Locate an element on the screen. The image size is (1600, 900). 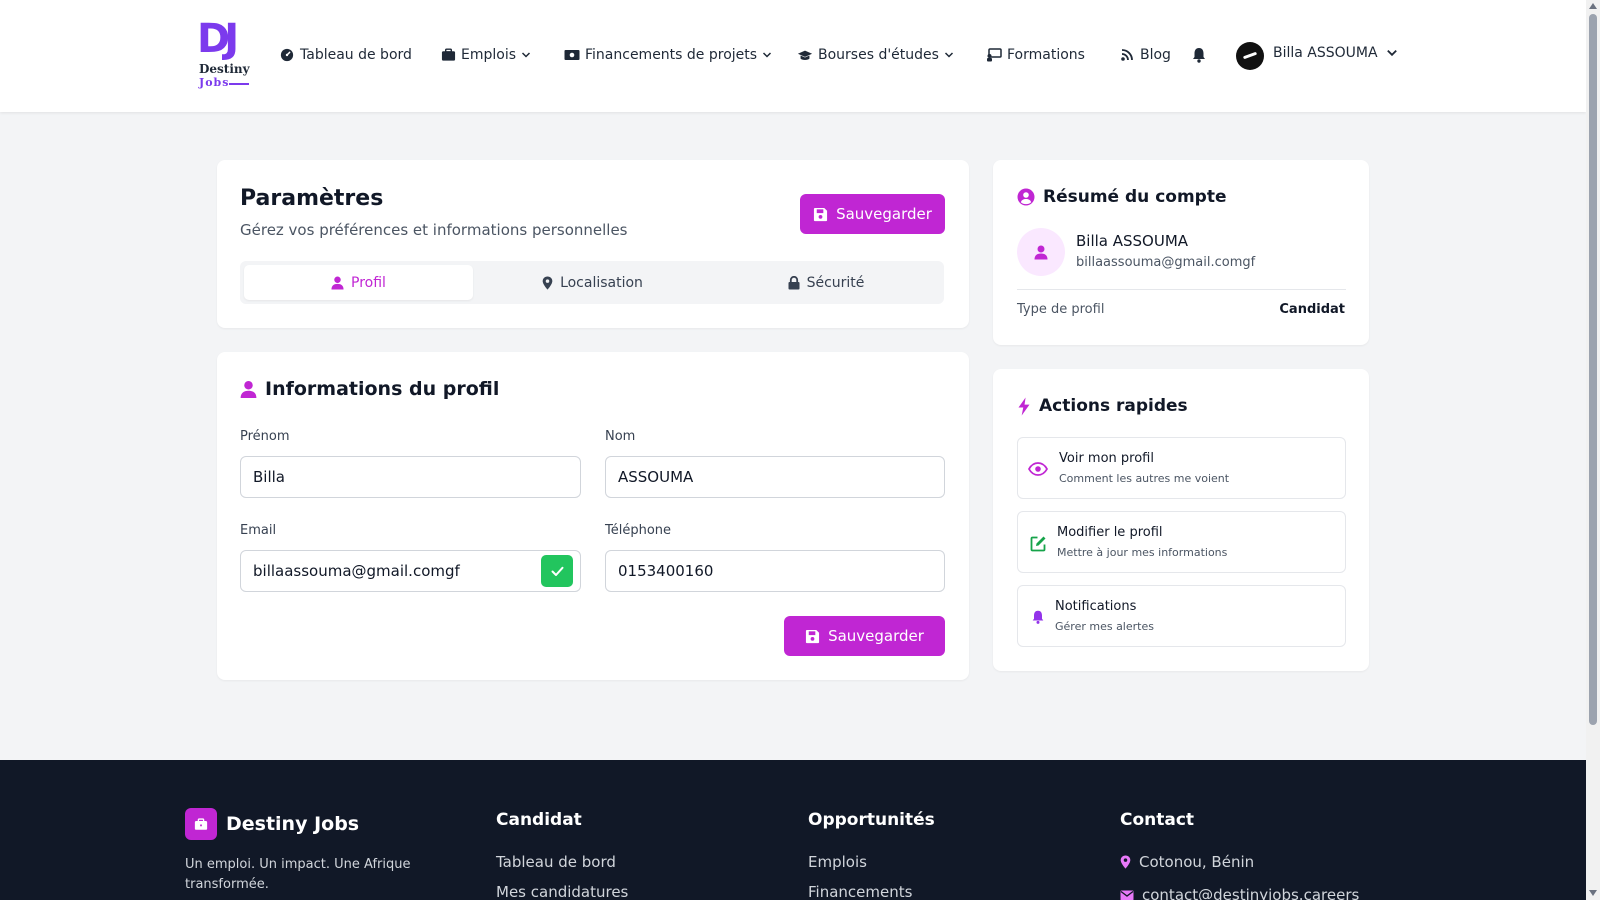
phone-input is located at coordinates (775, 571).